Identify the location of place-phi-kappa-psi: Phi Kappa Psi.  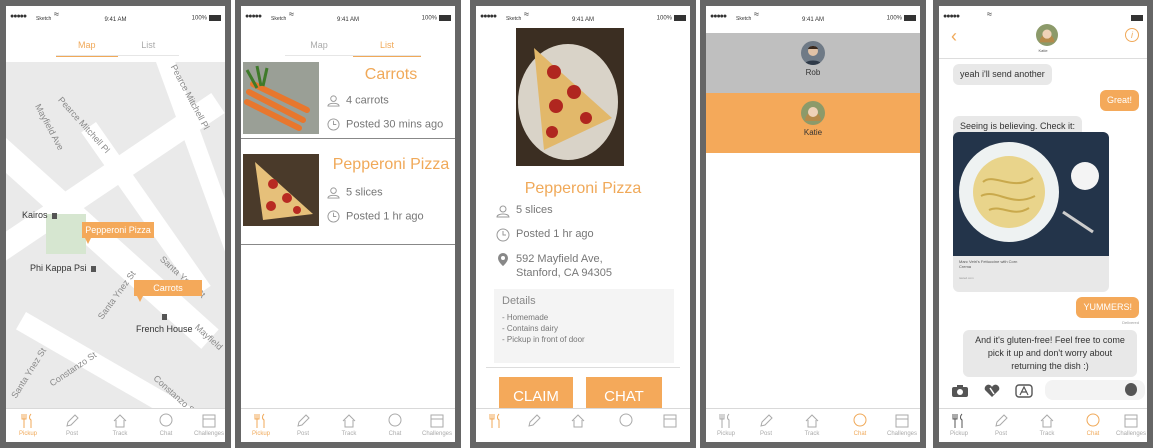
(63, 268).